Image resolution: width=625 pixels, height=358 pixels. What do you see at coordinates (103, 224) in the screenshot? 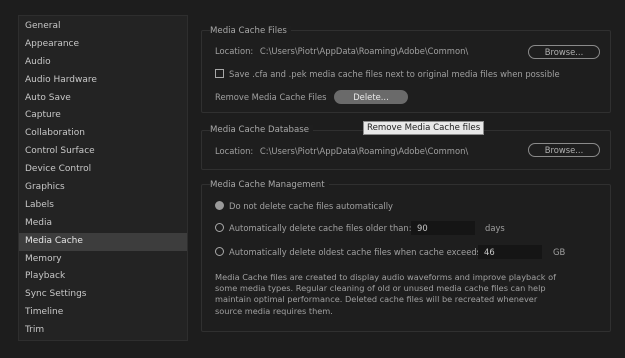
I see `sidebar-item-media: Media` at bounding box center [103, 224].